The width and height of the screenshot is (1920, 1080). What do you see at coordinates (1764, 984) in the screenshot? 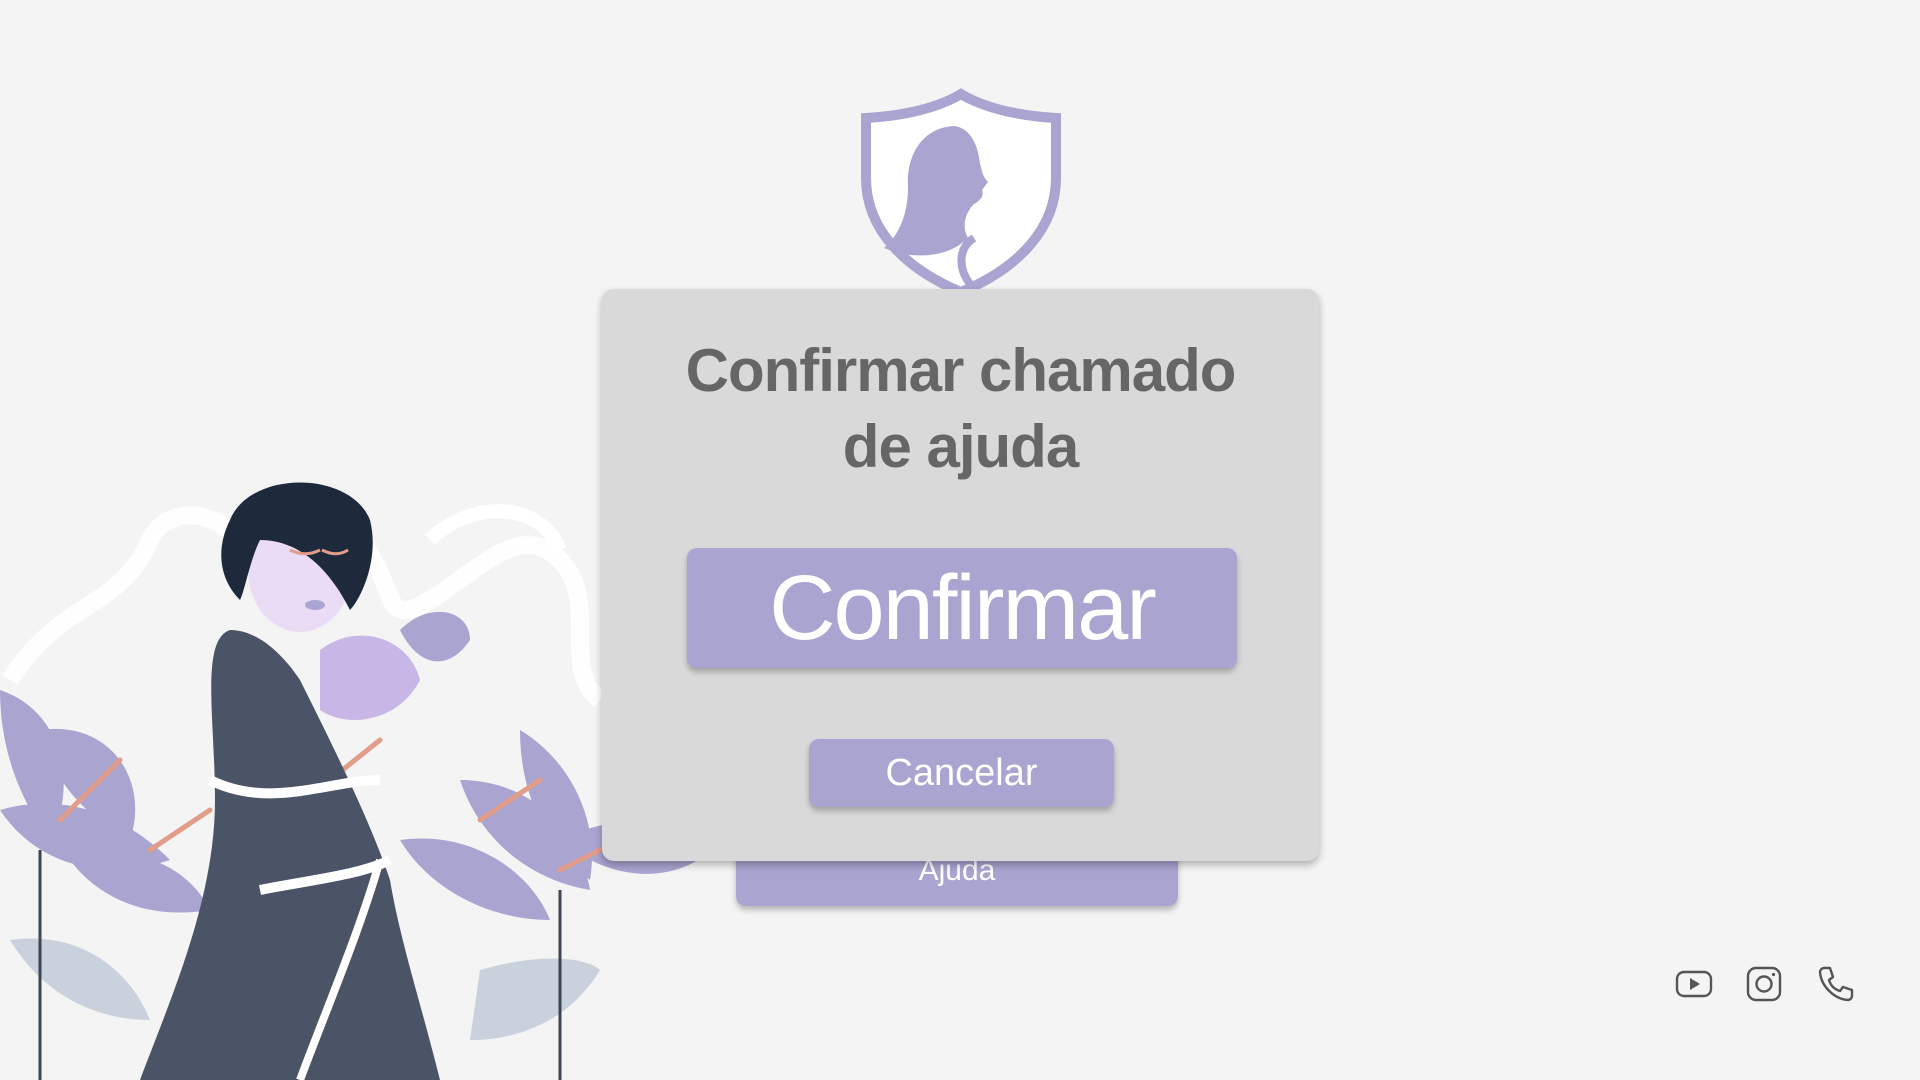
I see `instagram-icon` at bounding box center [1764, 984].